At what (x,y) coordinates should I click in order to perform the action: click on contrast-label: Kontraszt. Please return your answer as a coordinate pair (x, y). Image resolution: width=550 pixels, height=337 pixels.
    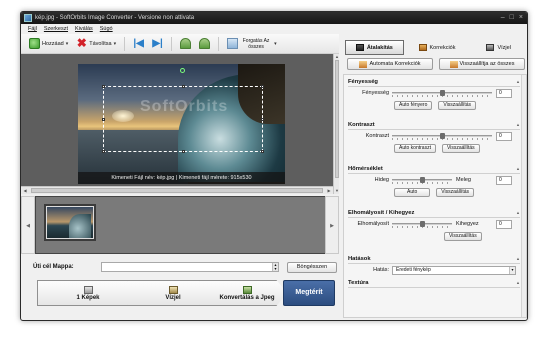
    Looking at the image, I should click on (377, 136).